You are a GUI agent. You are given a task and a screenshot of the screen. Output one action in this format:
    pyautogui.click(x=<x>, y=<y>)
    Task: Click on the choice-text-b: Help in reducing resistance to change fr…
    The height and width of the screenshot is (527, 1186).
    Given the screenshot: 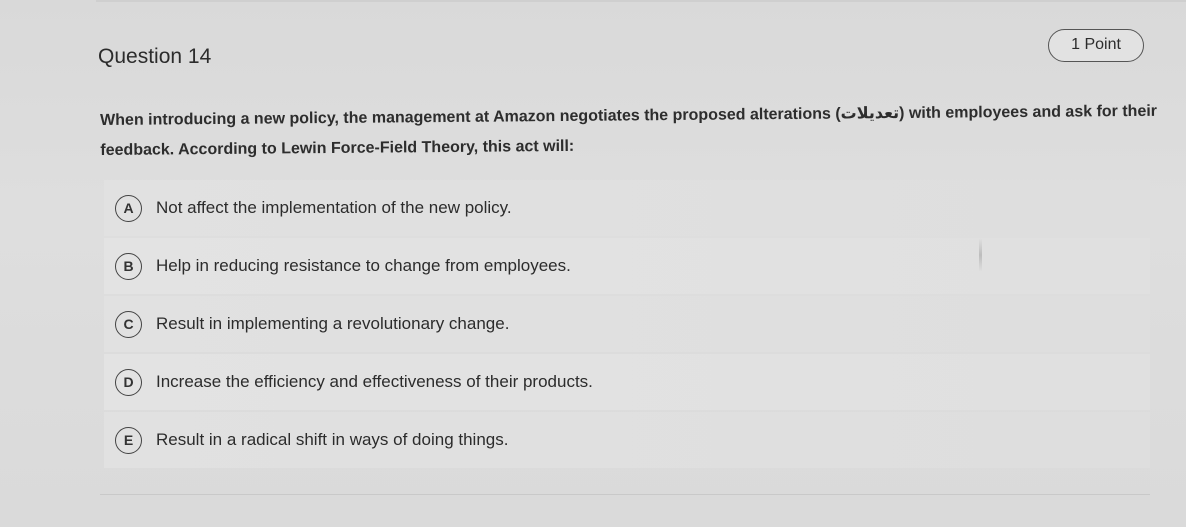 What is the action you would take?
    pyautogui.click(x=363, y=266)
    